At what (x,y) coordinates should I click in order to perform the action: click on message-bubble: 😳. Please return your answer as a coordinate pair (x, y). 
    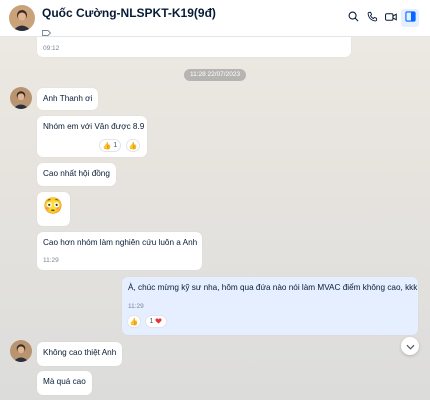
    Looking at the image, I should click on (53, 209).